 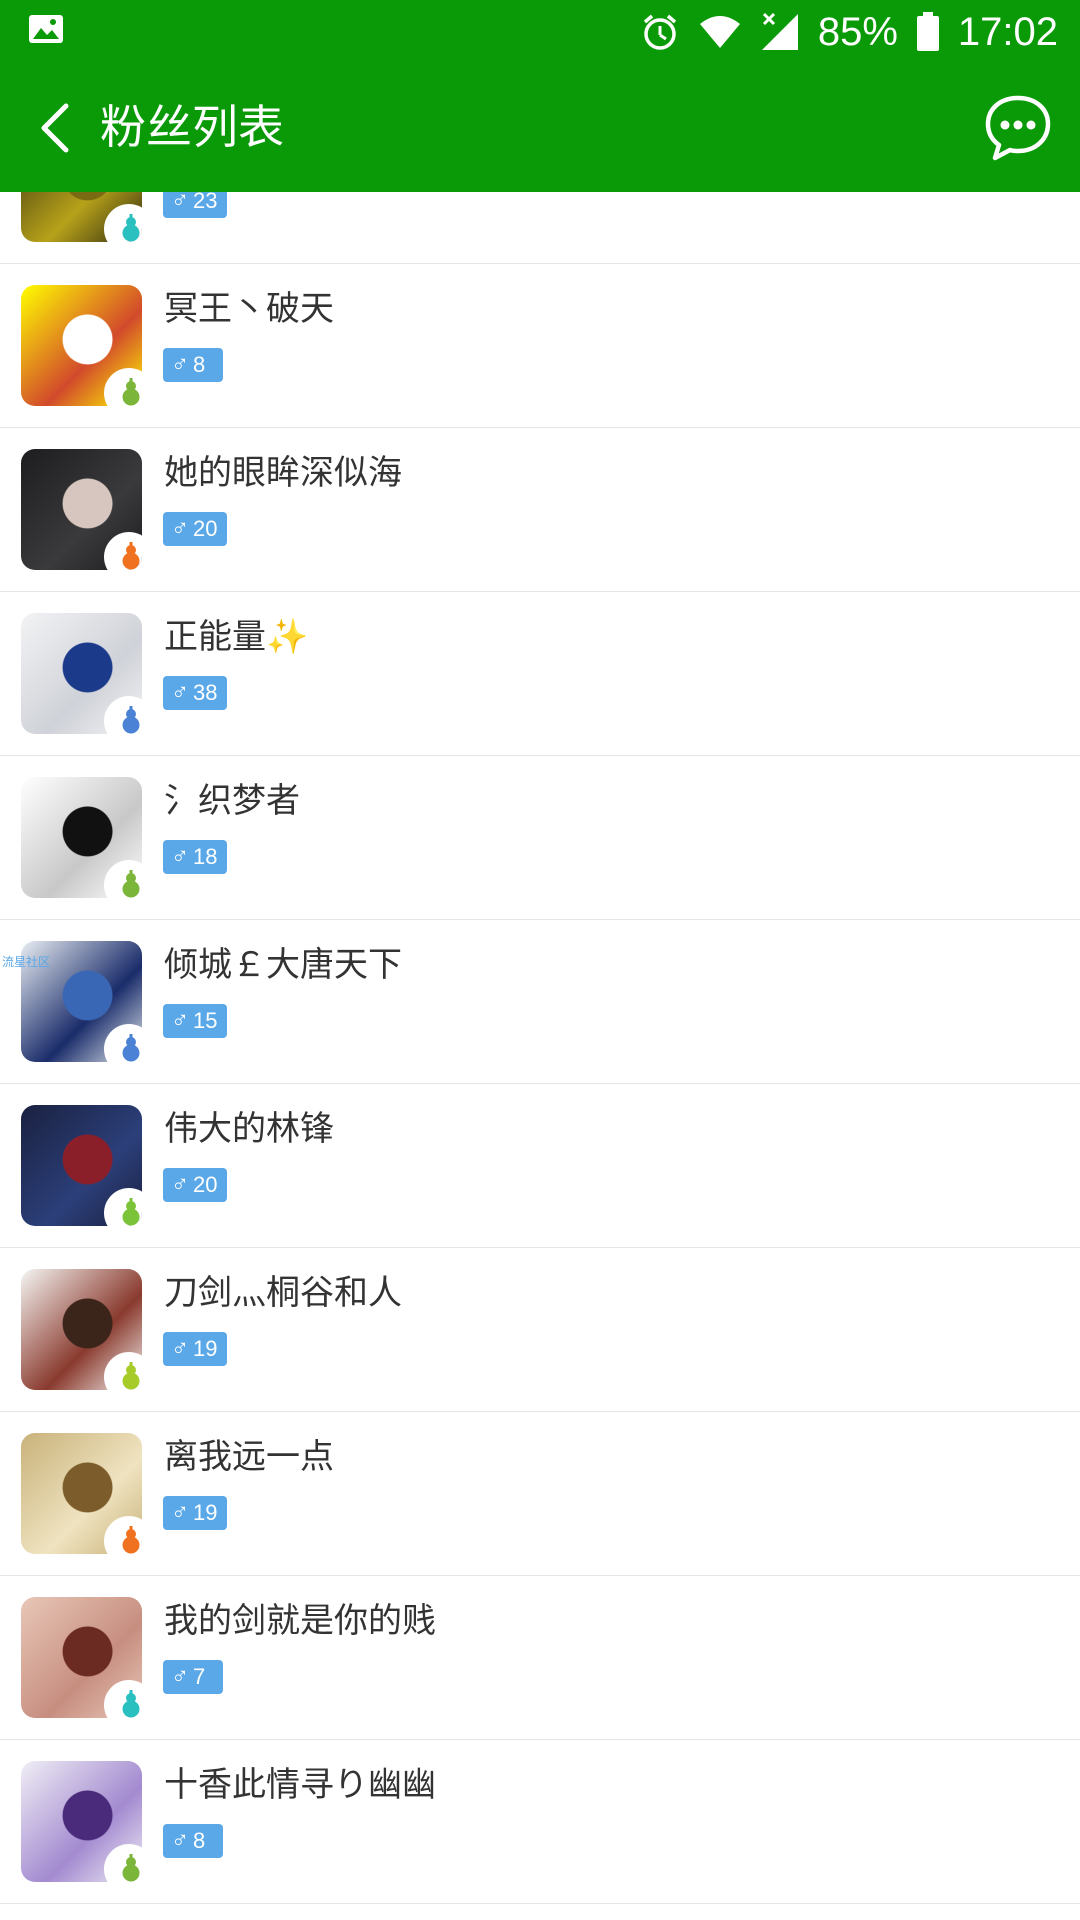 What do you see at coordinates (205, 692) in the screenshot?
I see `level-value: 38` at bounding box center [205, 692].